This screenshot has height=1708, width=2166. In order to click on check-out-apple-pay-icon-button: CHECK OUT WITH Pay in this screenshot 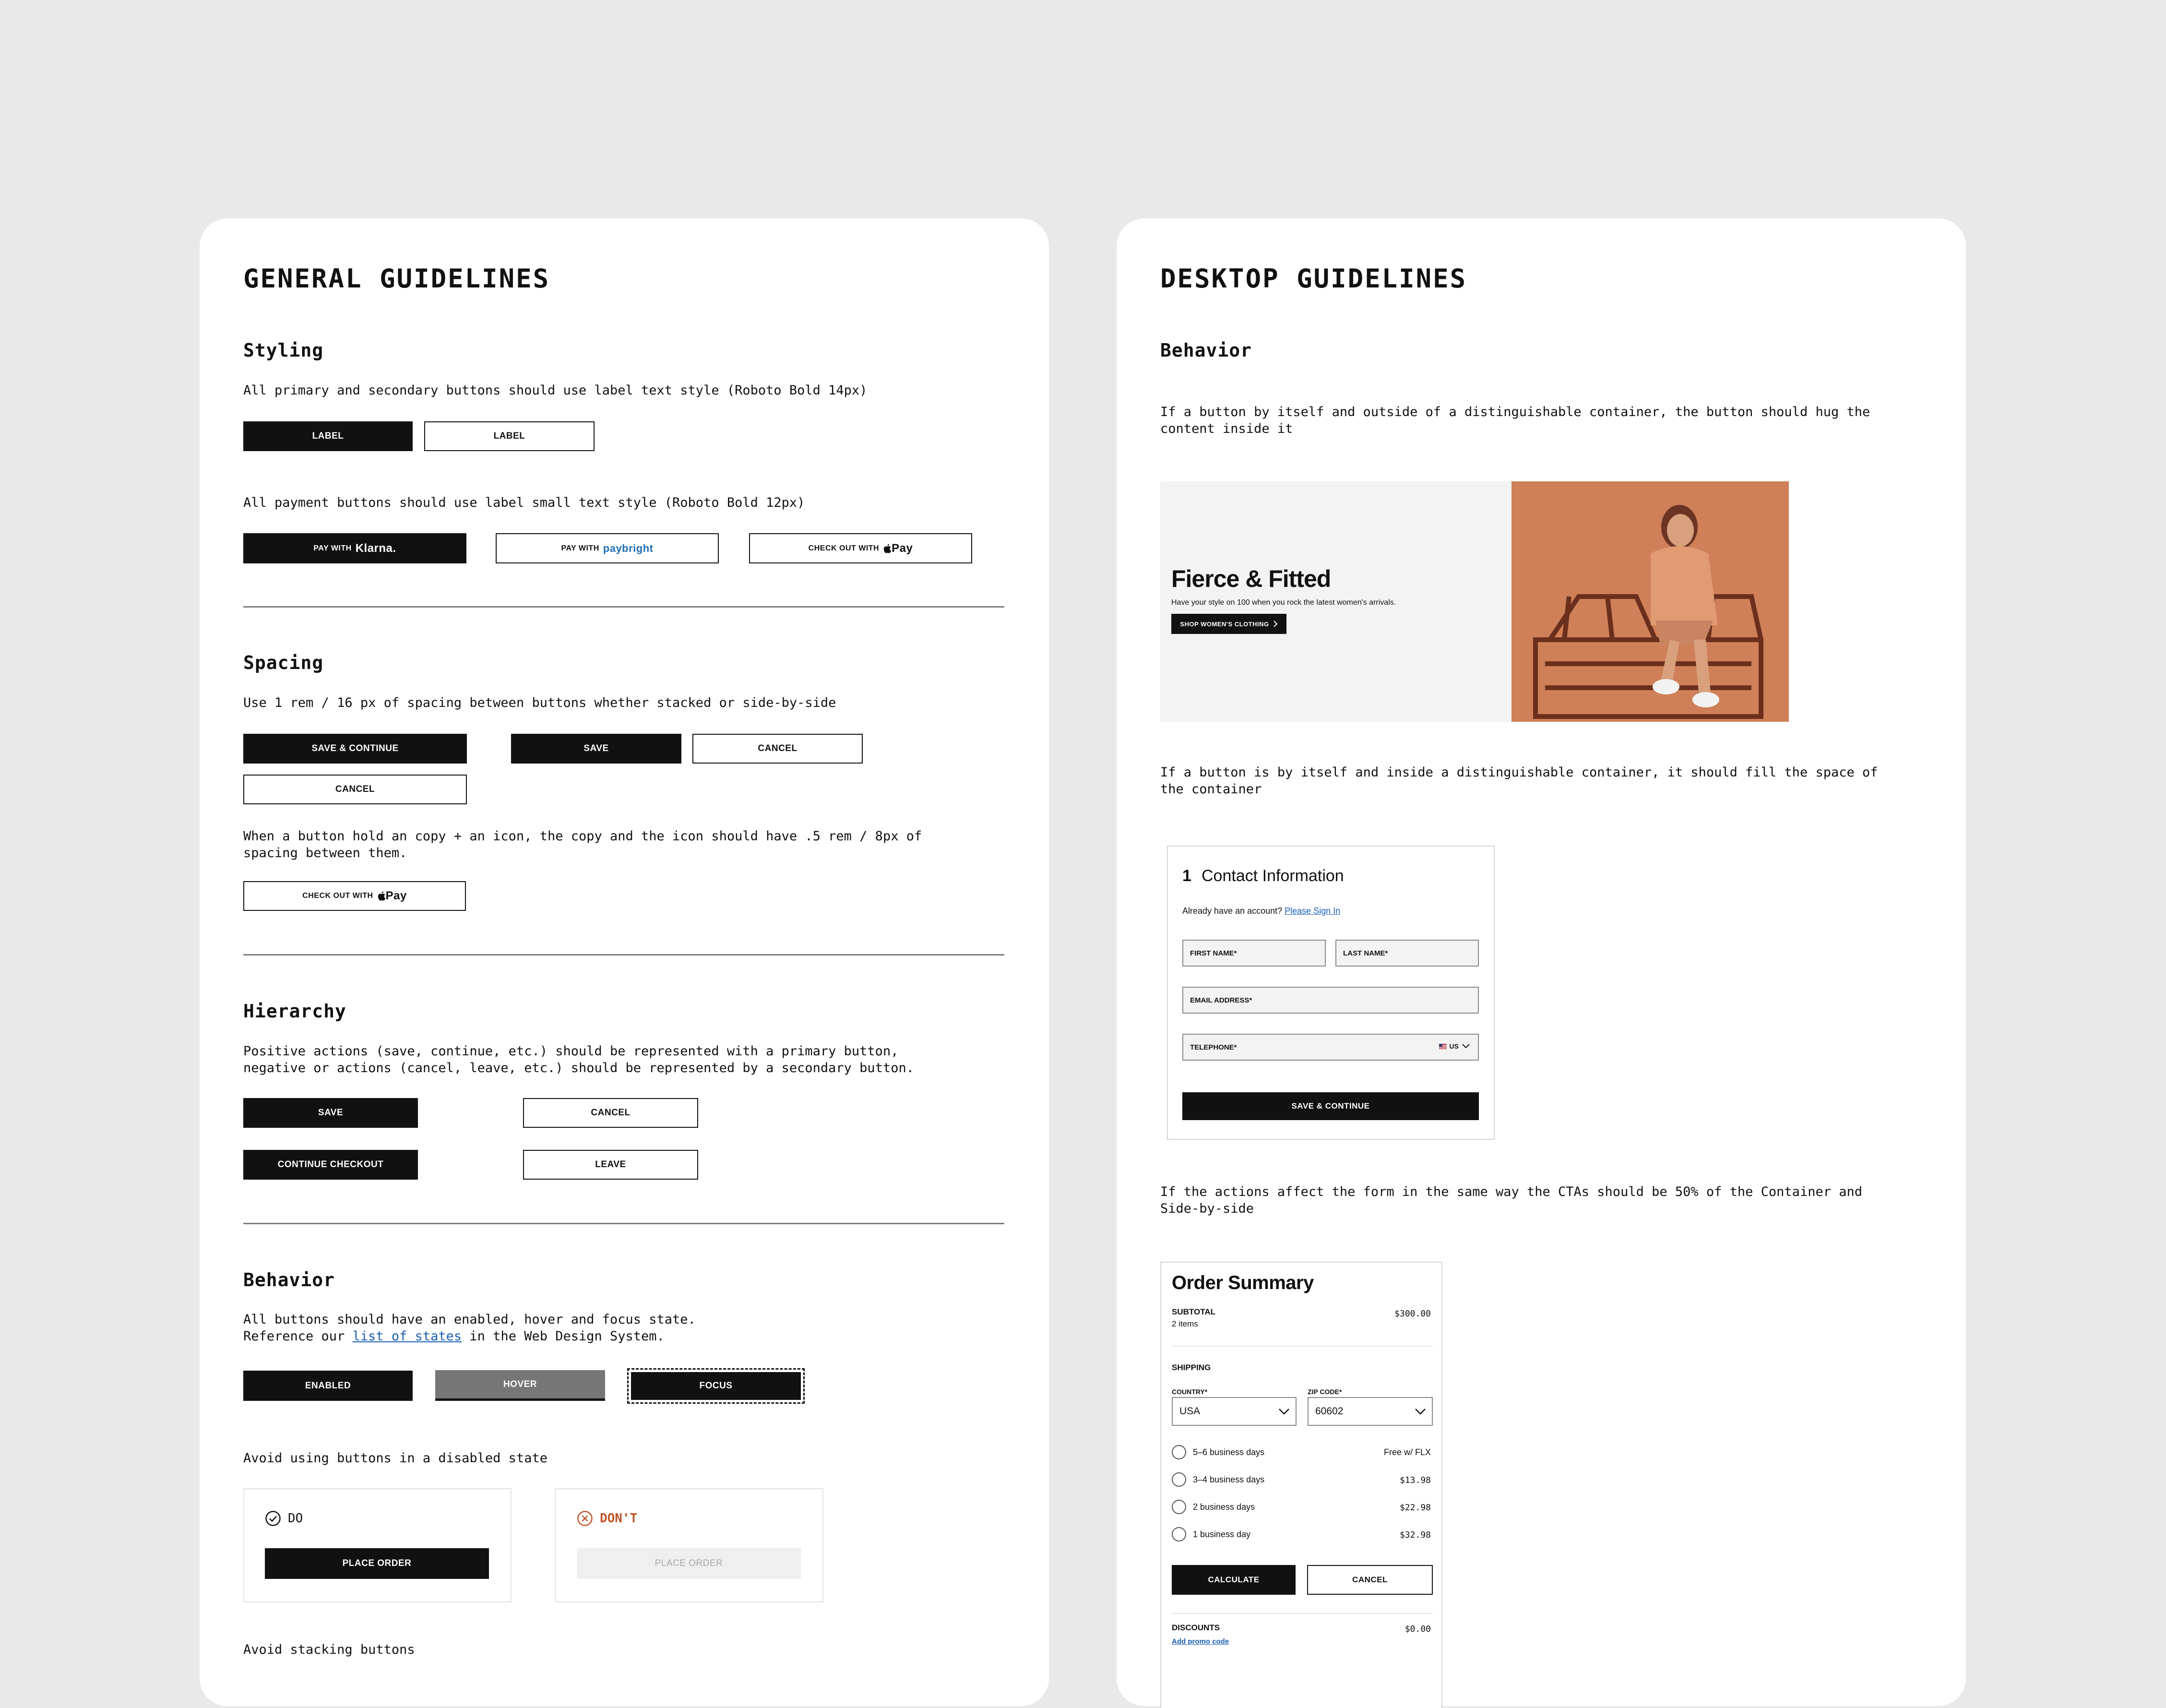, I will do `click(354, 896)`.